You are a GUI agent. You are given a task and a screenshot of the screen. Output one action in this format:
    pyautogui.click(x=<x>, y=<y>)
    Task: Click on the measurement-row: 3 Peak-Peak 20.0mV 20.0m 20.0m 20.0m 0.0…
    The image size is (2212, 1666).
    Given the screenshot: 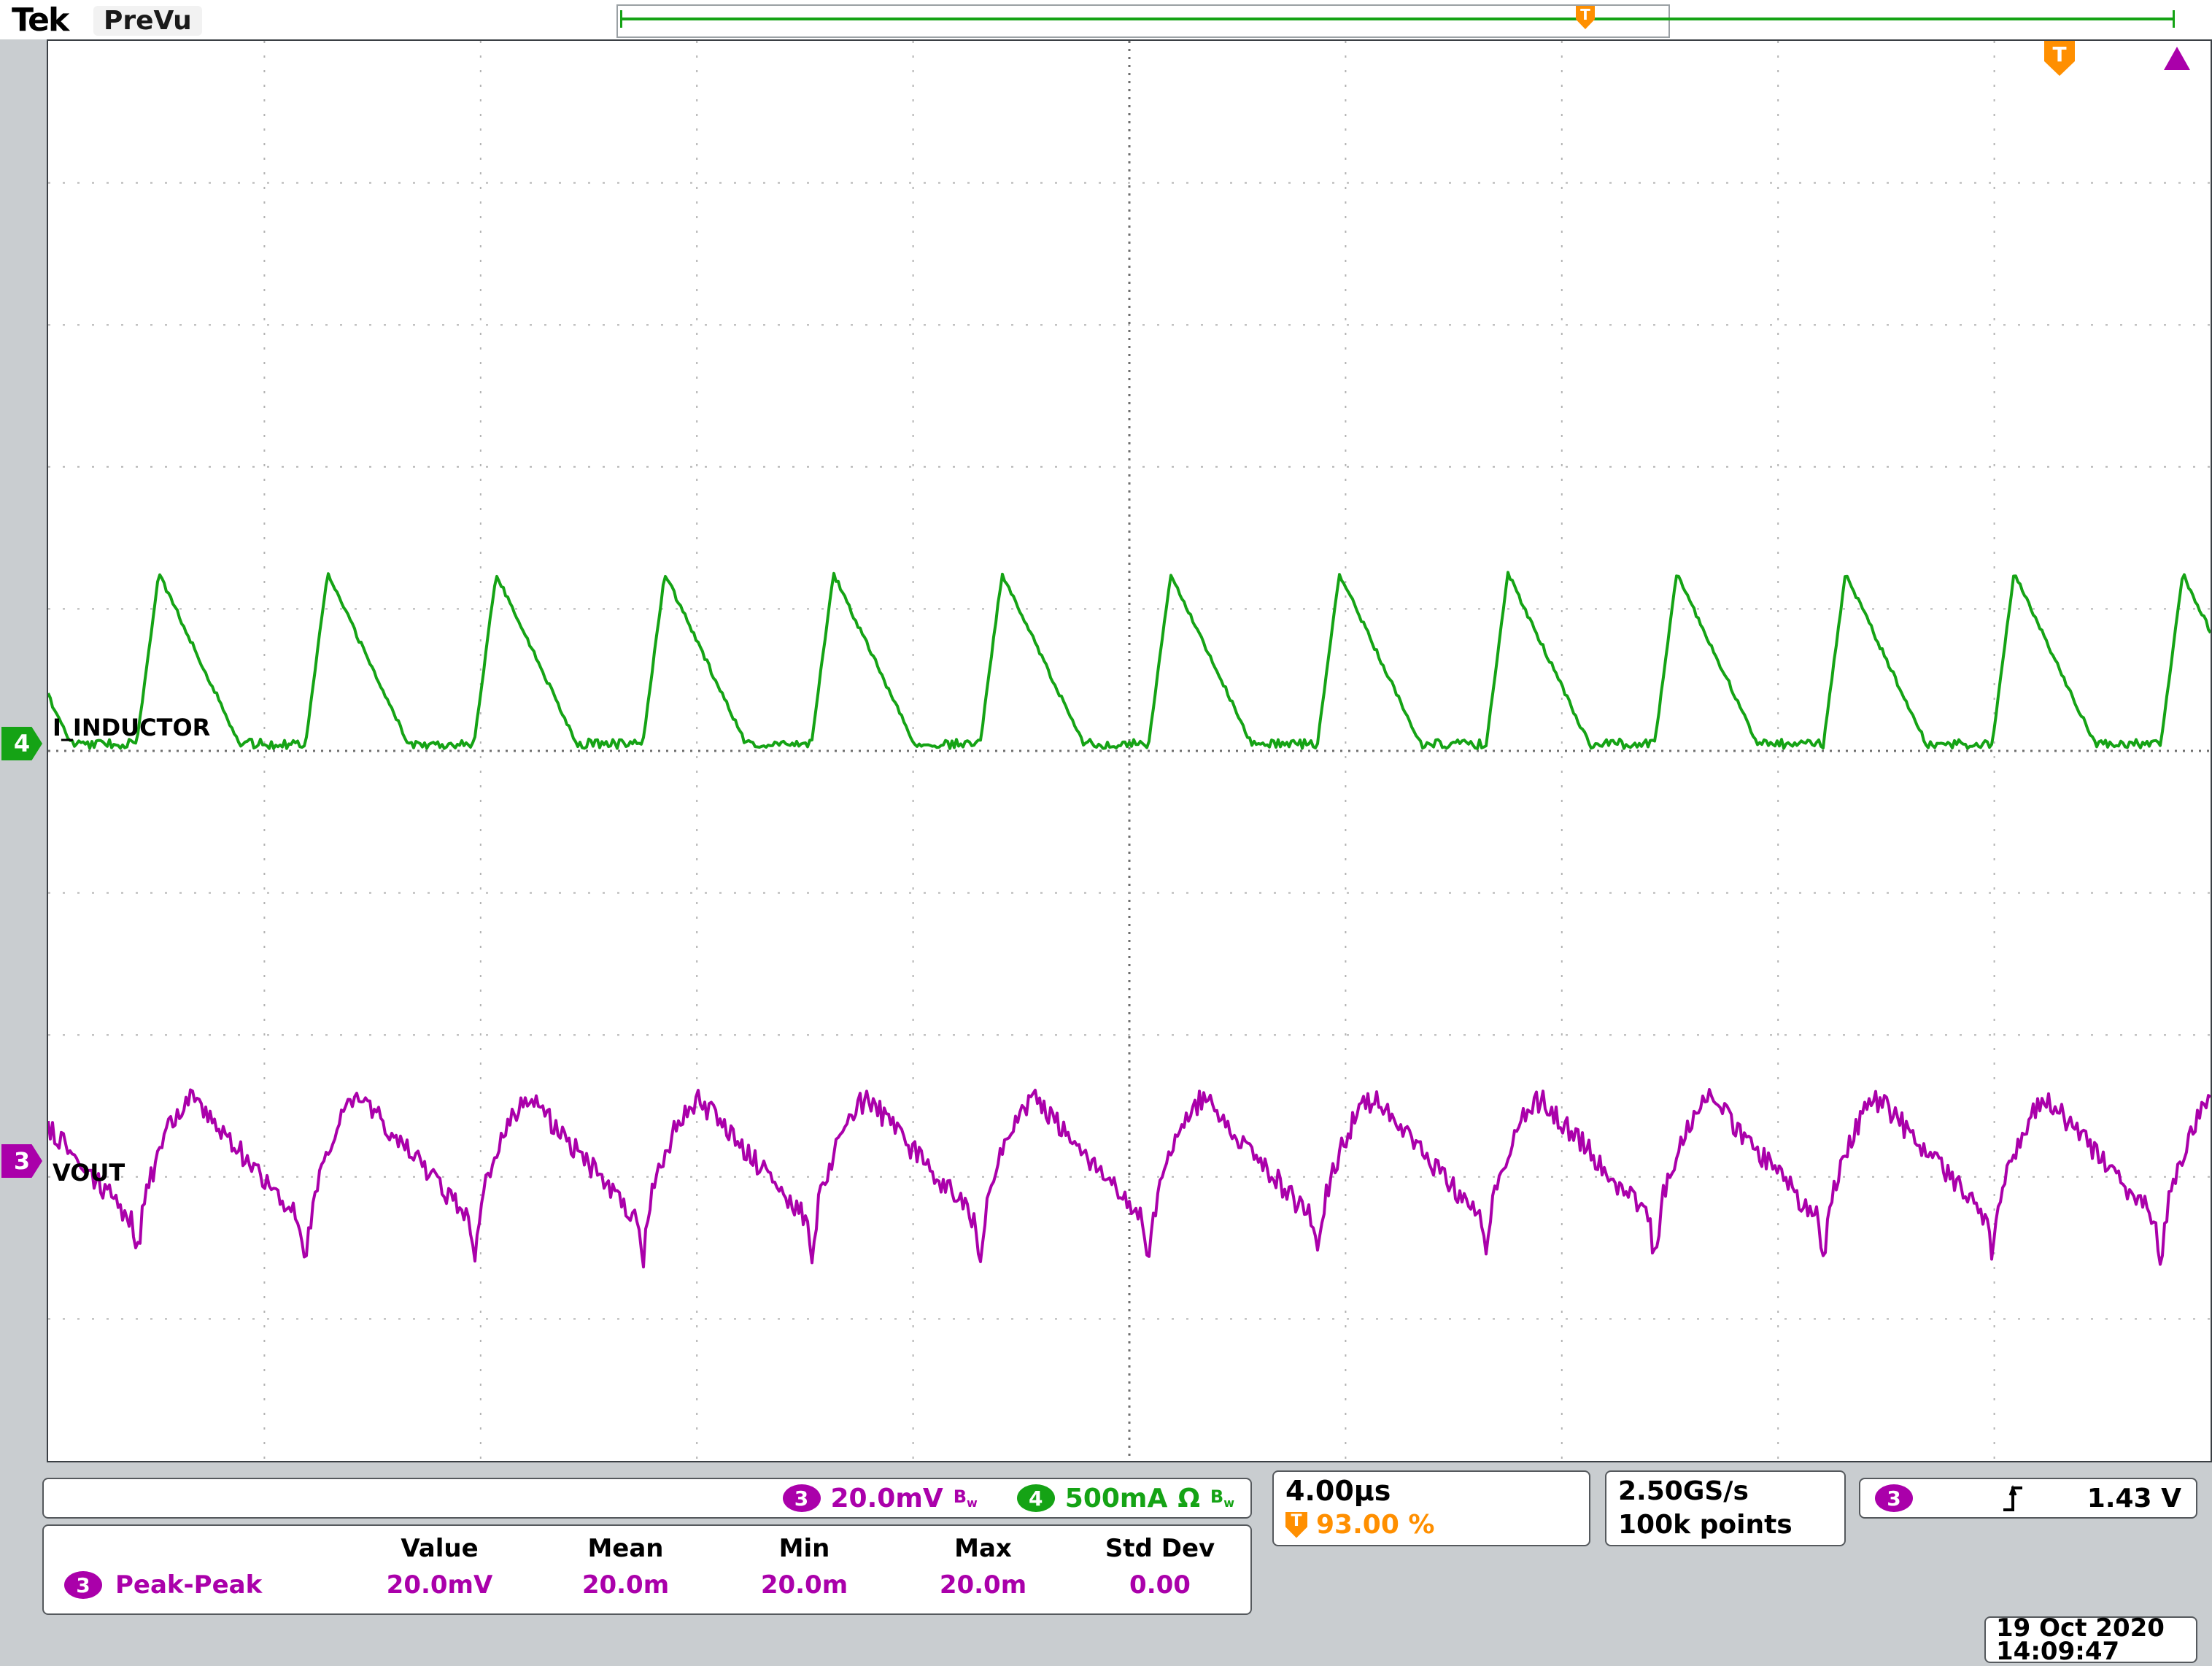 What is the action you would take?
    pyautogui.click(x=647, y=1585)
    